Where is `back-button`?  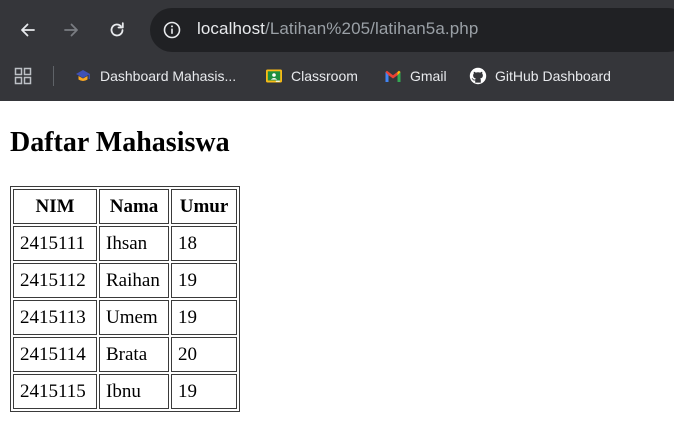 back-button is located at coordinates (28, 30).